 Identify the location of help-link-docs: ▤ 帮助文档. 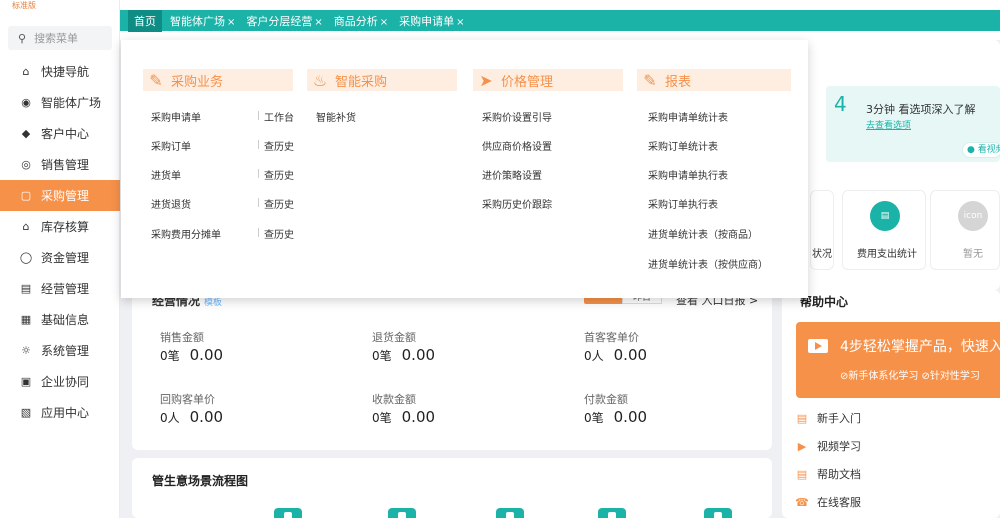
(828, 474).